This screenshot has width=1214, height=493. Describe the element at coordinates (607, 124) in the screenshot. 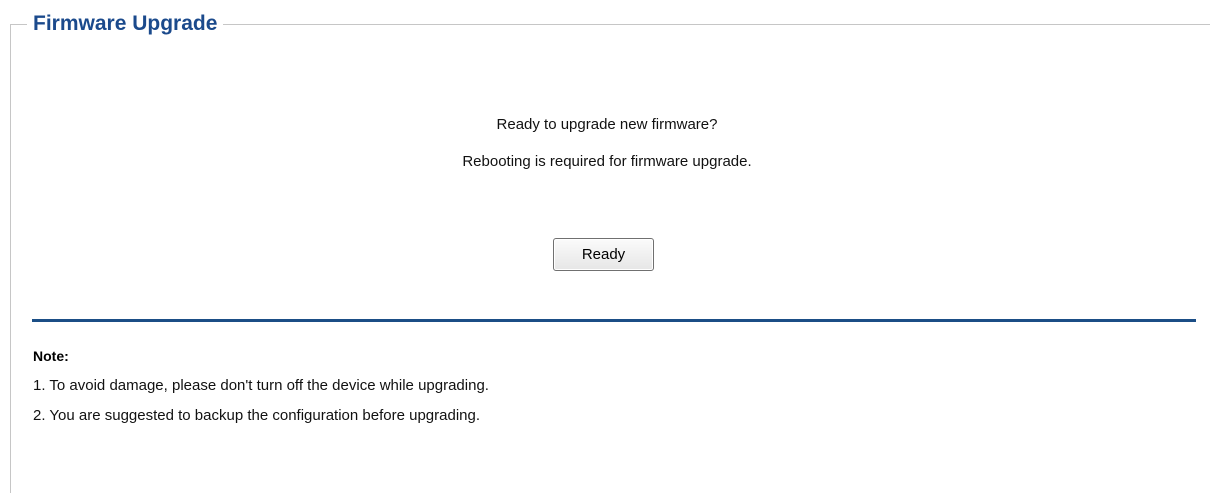

I see `upgrade-prompt-question: Ready to upgrade new firmware?` at that location.